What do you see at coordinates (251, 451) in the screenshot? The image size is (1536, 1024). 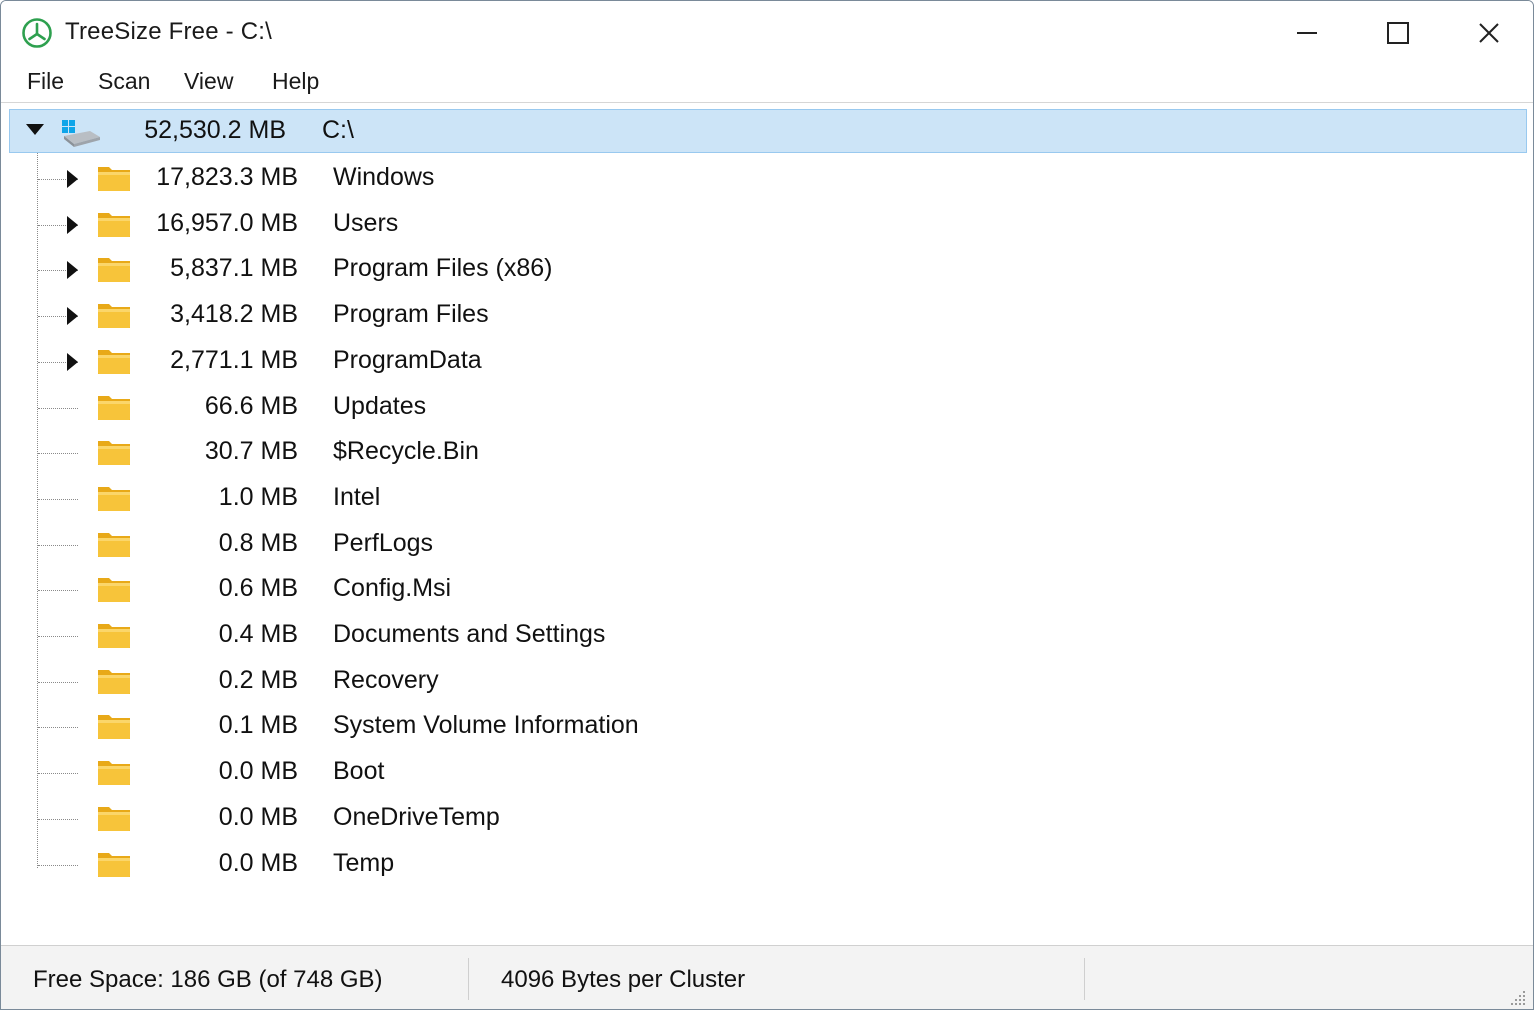 I see `folder-size: 30.7 MB` at bounding box center [251, 451].